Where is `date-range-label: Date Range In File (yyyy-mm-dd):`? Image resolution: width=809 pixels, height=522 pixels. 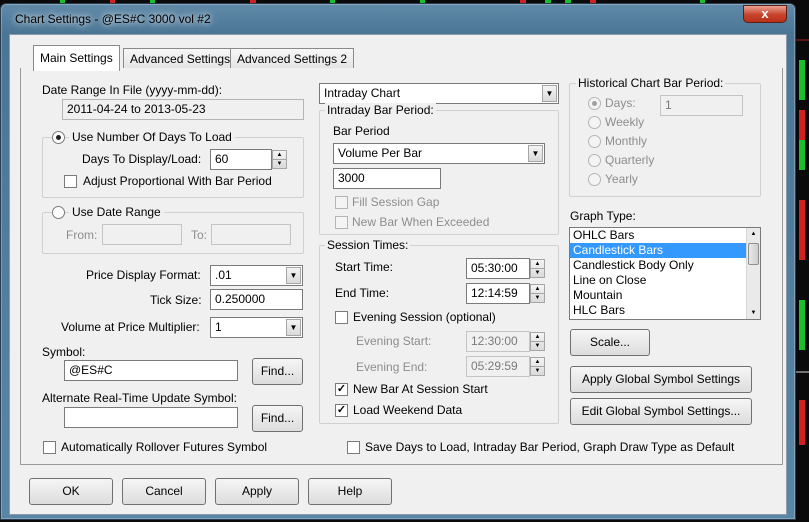
date-range-label: Date Range In File (yyyy-mm-dd): is located at coordinates (132, 90).